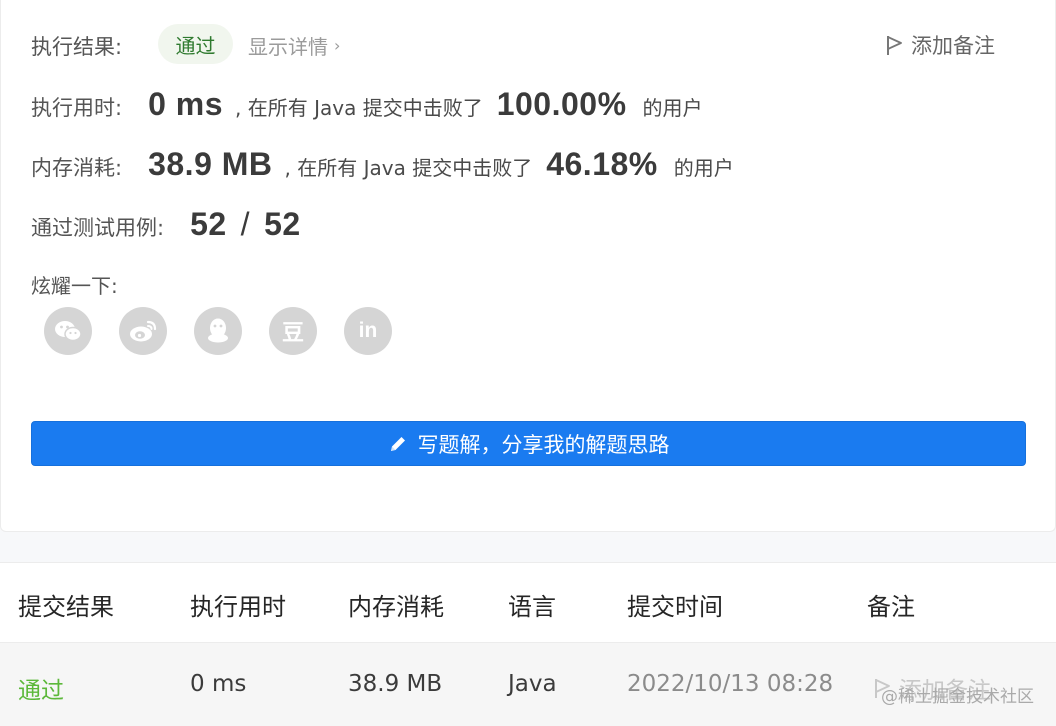  I want to click on testcases-label: 通过测试用例:, so click(98, 228).